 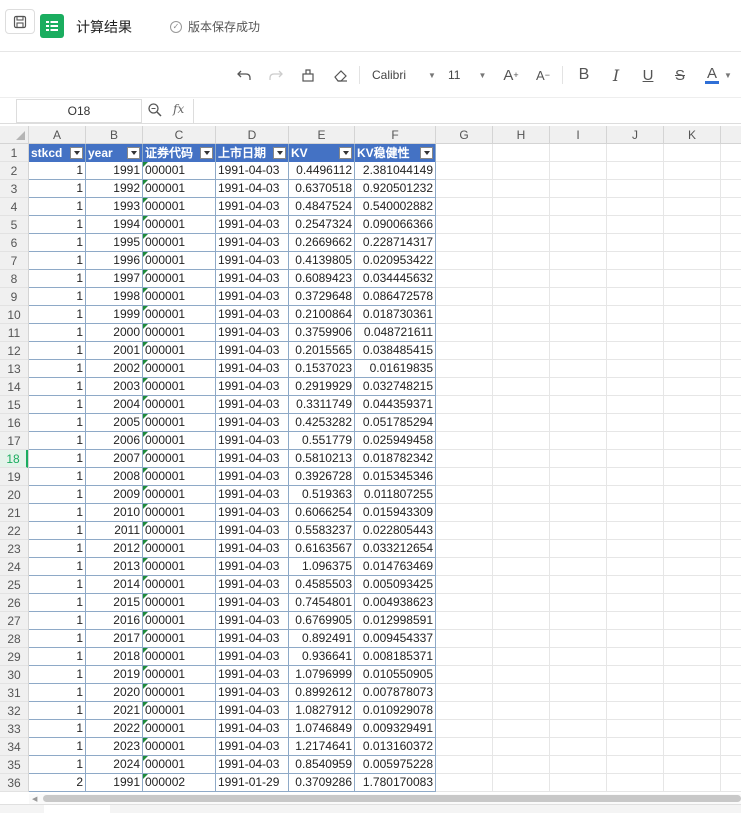 I want to click on table-cell: 0.4585503, so click(x=322, y=585).